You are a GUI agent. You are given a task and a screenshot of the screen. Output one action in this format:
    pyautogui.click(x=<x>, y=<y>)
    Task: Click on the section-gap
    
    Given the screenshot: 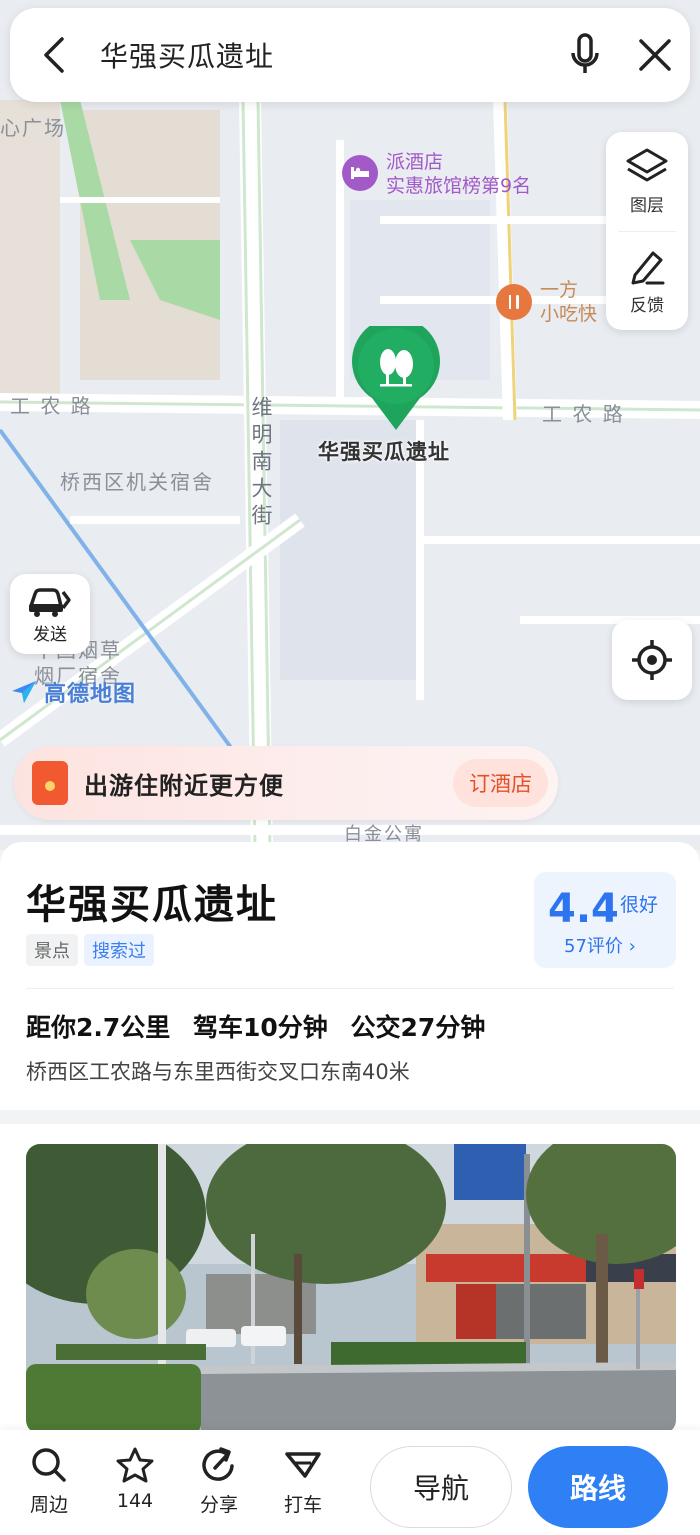 What is the action you would take?
    pyautogui.click(x=350, y=1117)
    